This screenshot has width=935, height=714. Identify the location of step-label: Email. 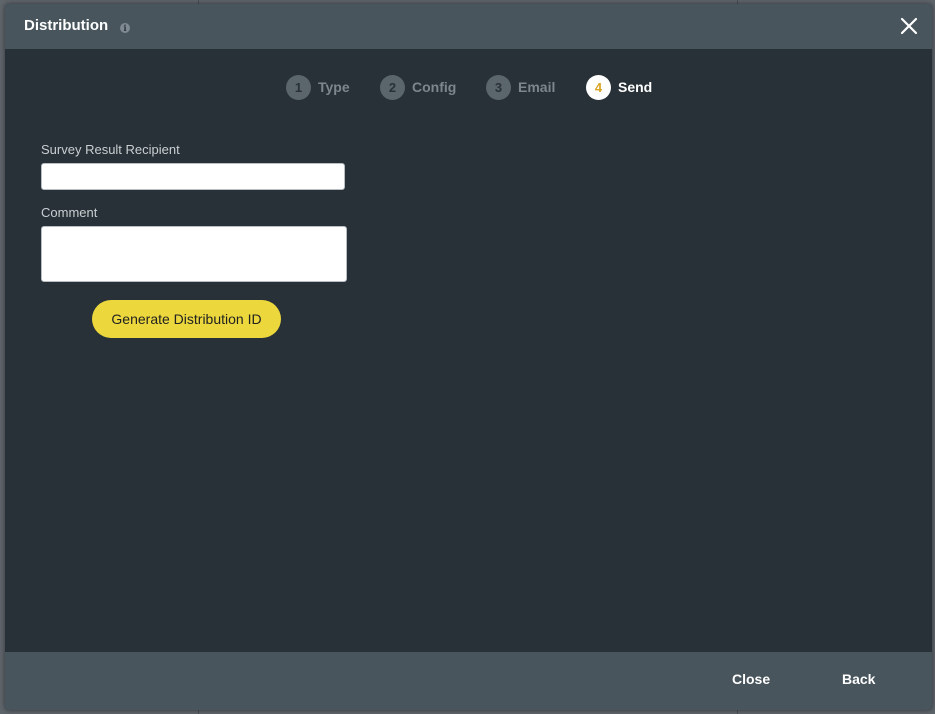
(537, 87).